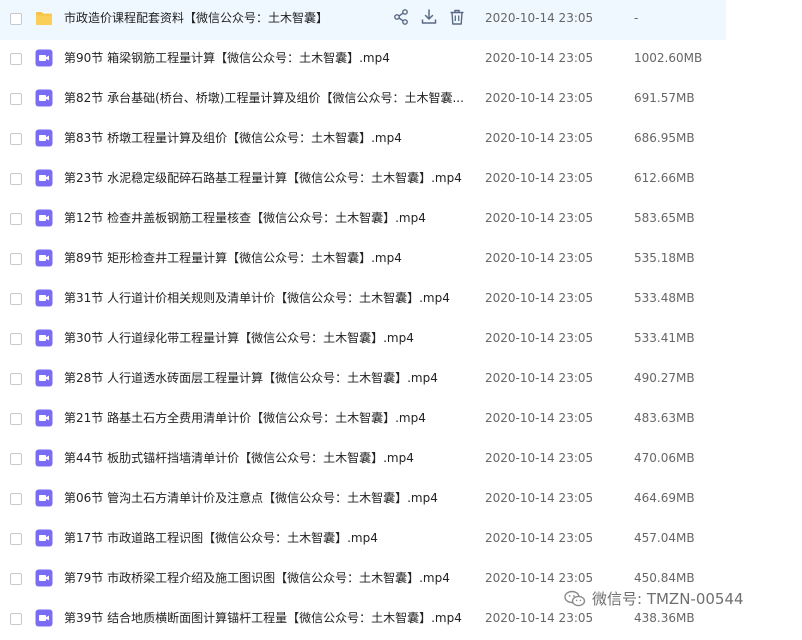 The width and height of the screenshot is (802, 640). Describe the element at coordinates (44, 18) in the screenshot. I see `folder-icon` at that location.